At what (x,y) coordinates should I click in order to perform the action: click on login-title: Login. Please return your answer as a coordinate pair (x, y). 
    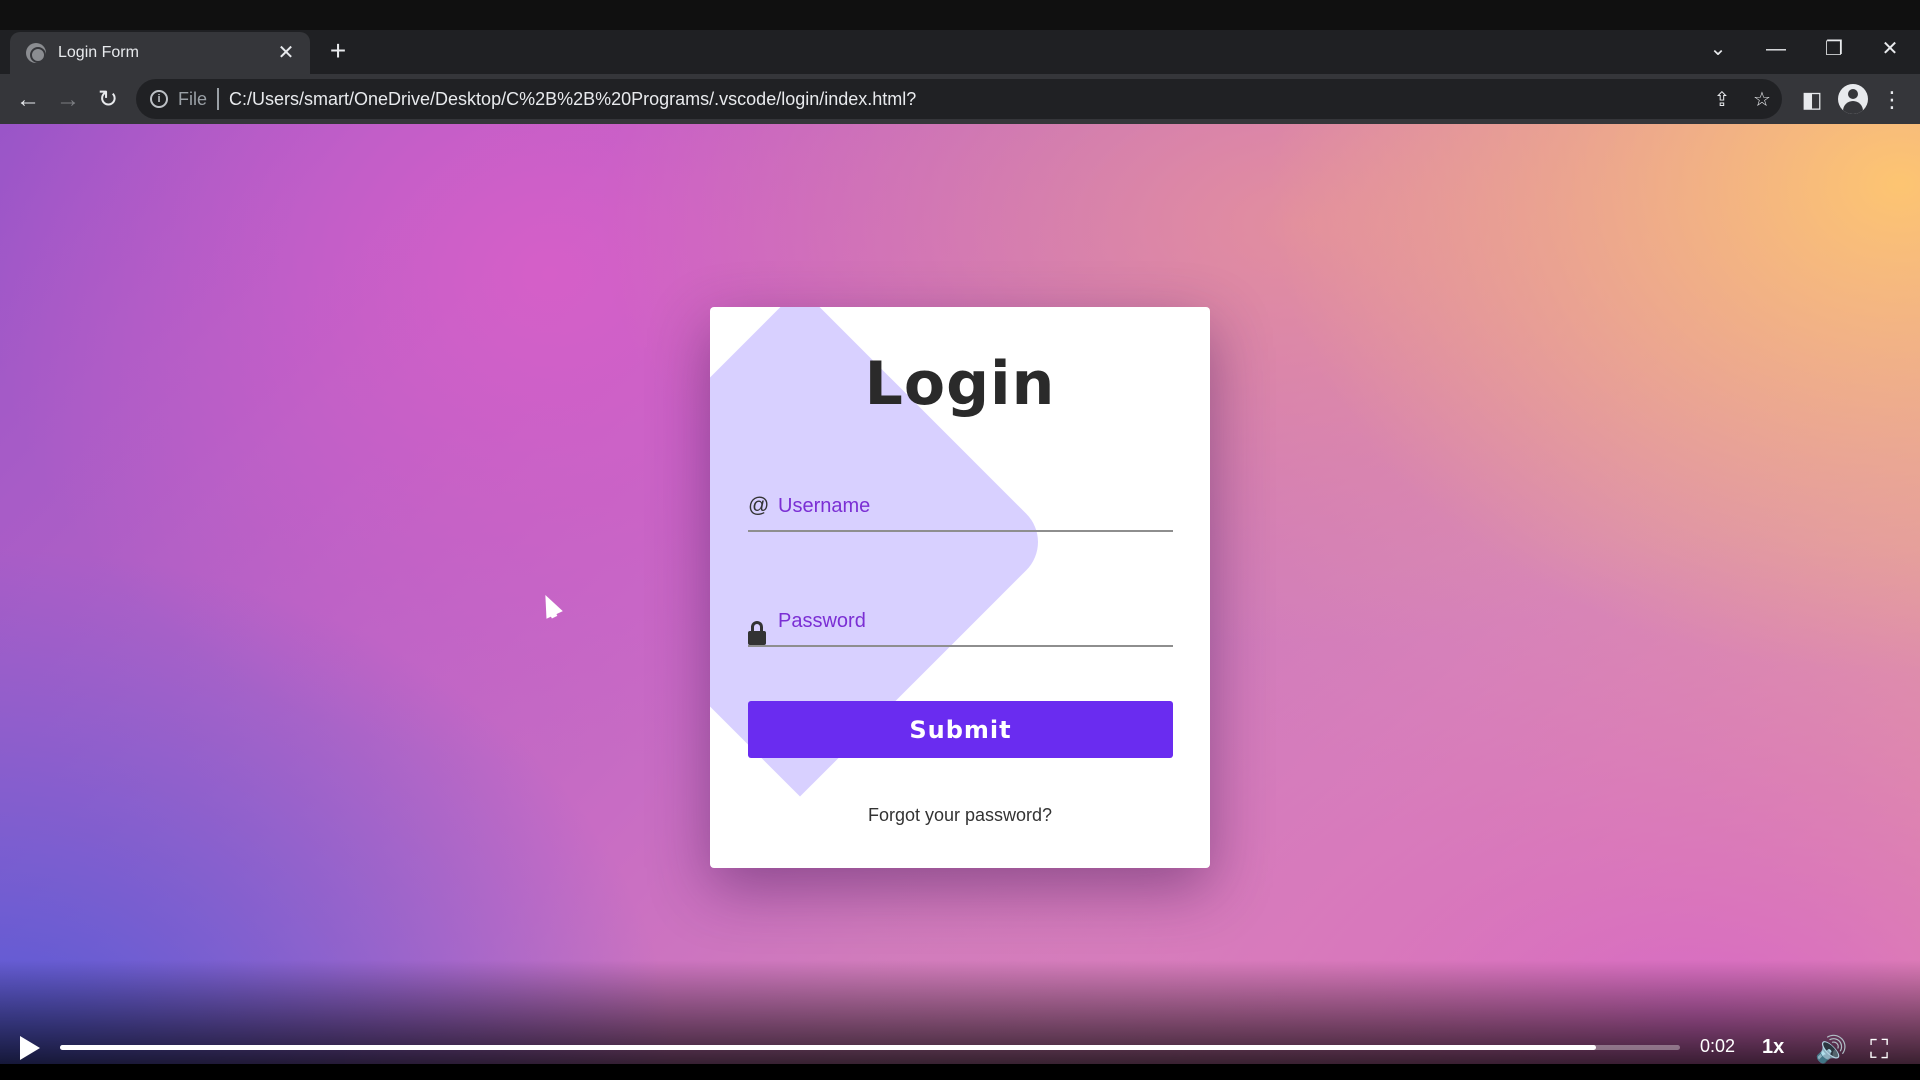
    Looking at the image, I should click on (960, 384).